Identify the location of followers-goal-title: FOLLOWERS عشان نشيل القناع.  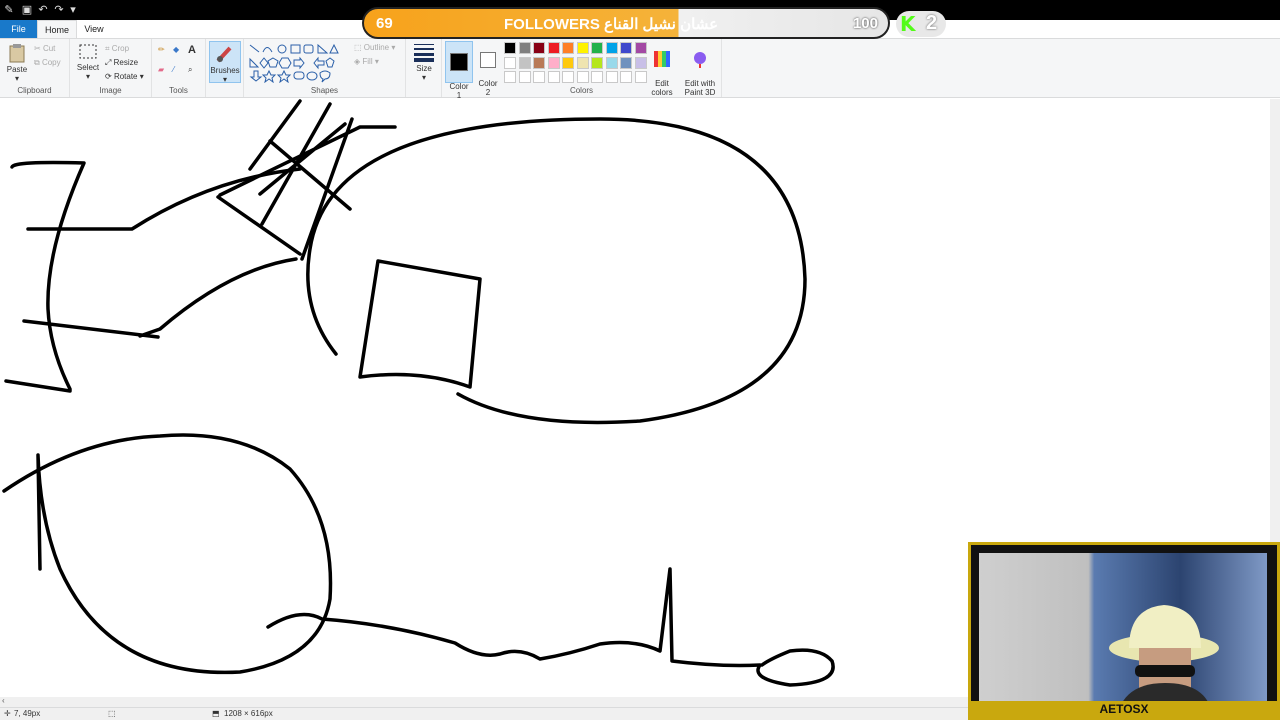
(611, 24).